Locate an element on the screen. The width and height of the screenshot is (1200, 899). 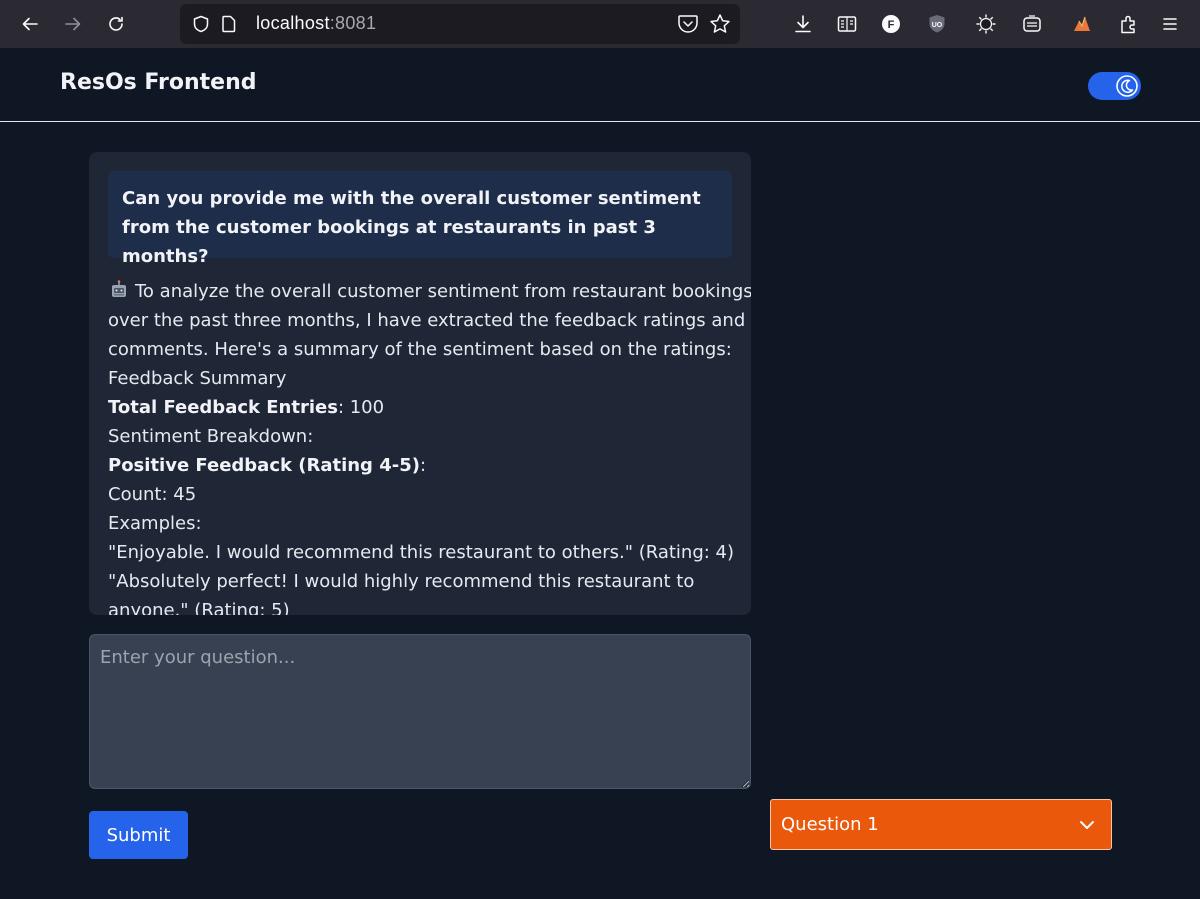
submit-button: Submit is located at coordinates (138, 835).